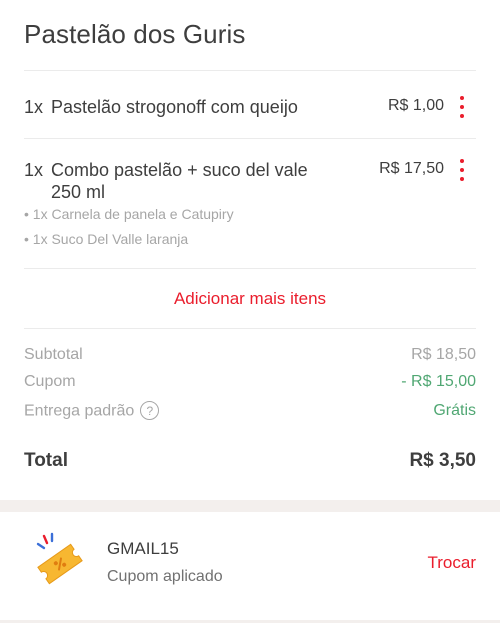 The width and height of the screenshot is (500, 623). What do you see at coordinates (165, 576) in the screenshot?
I see `coupon-status: Cupom aplicado` at bounding box center [165, 576].